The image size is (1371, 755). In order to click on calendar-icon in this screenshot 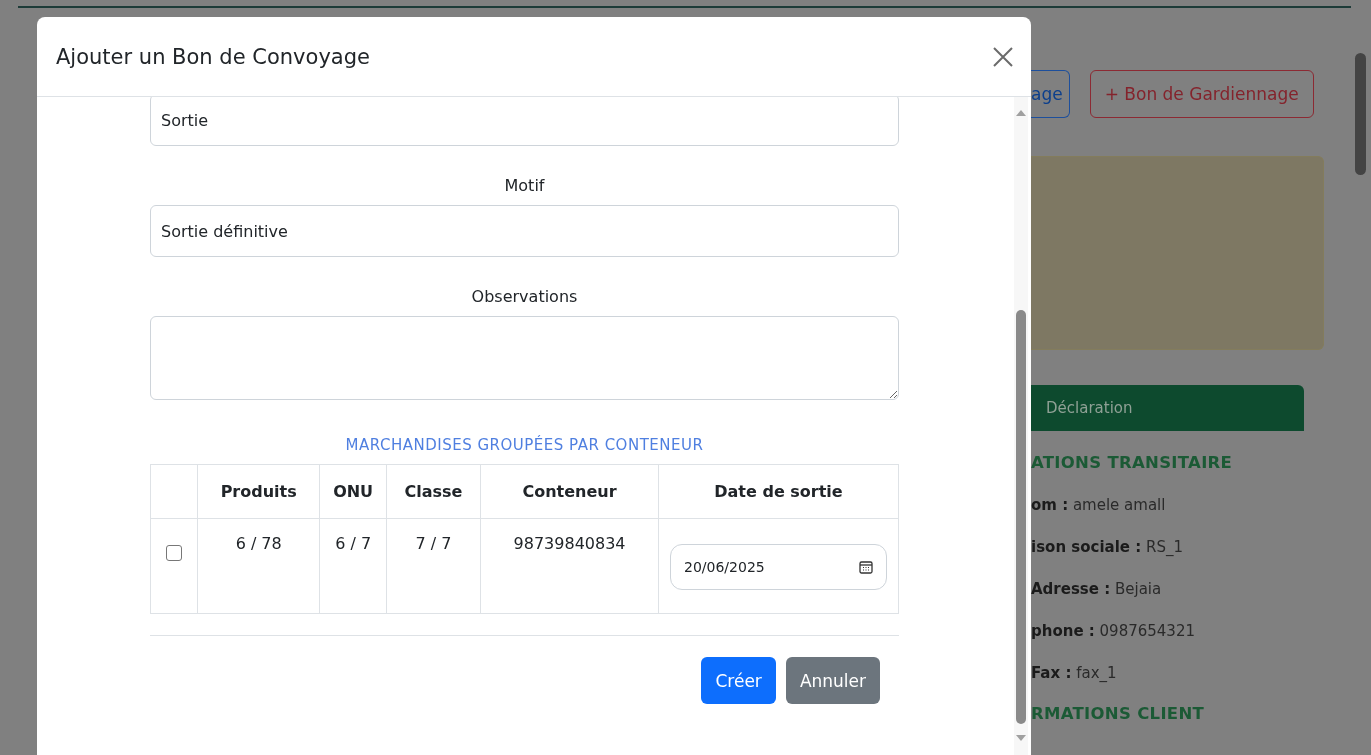, I will do `click(866, 567)`.